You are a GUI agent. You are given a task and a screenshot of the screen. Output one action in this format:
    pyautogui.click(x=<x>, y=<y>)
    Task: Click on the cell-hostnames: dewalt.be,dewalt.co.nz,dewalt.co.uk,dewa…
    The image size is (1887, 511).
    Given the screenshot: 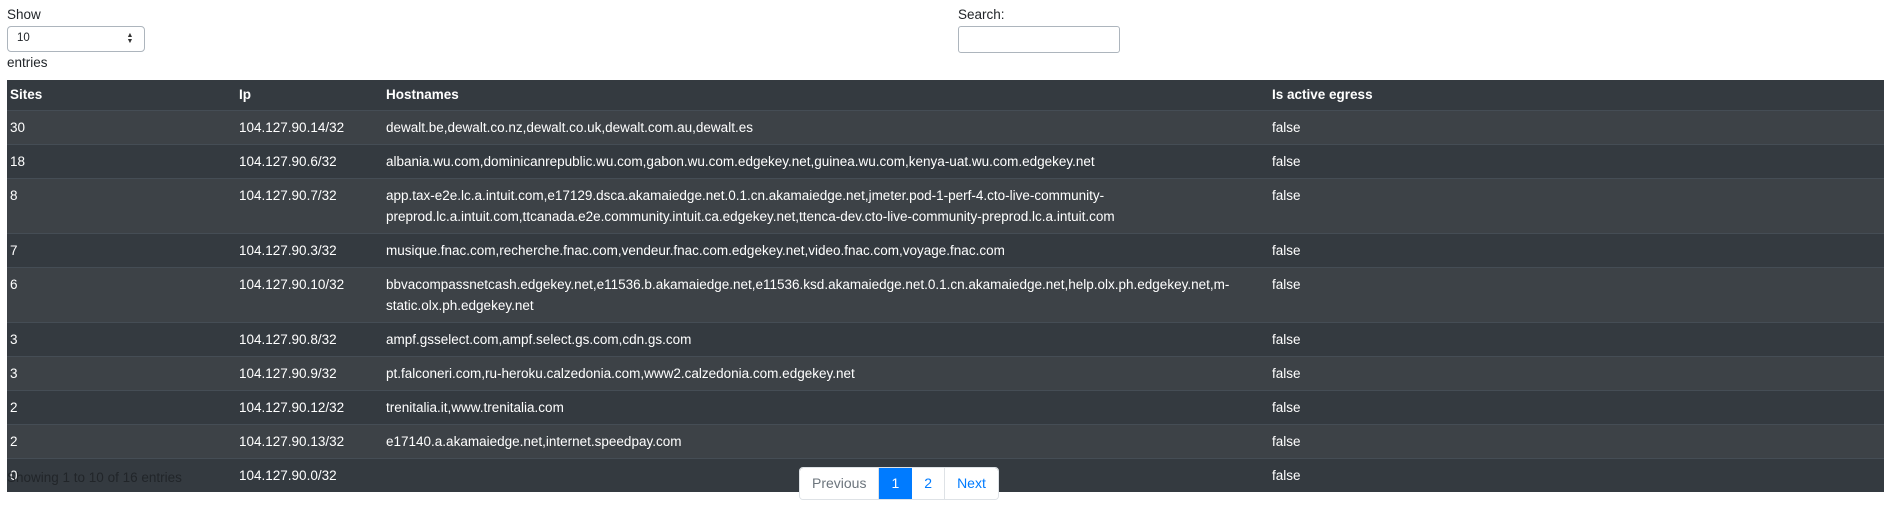 What is the action you would take?
    pyautogui.click(x=826, y=126)
    